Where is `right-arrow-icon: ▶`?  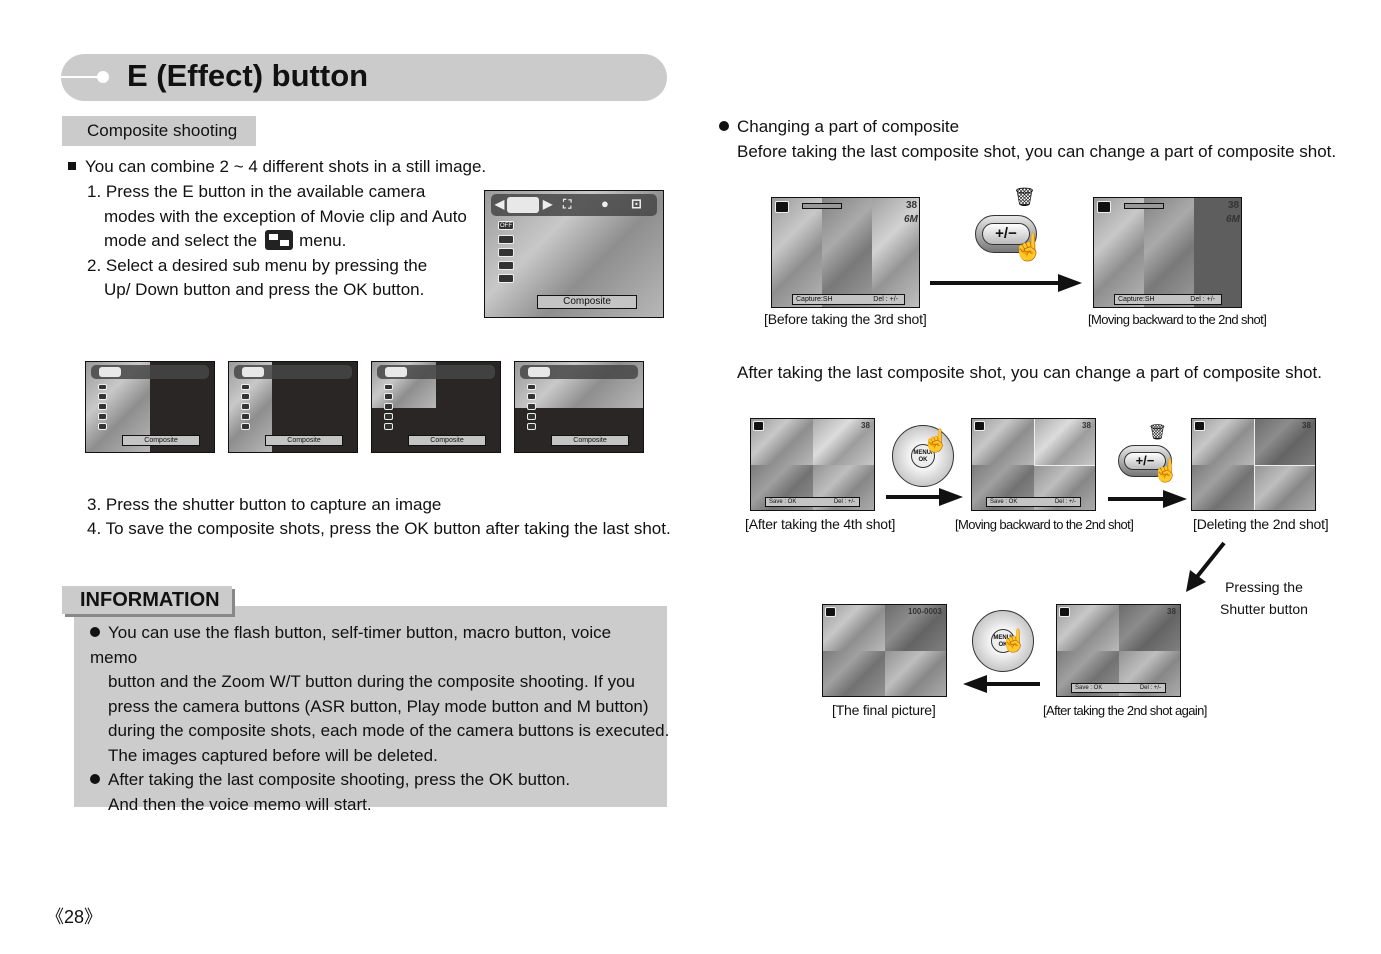
right-arrow-icon: ▶ is located at coordinates (548, 204).